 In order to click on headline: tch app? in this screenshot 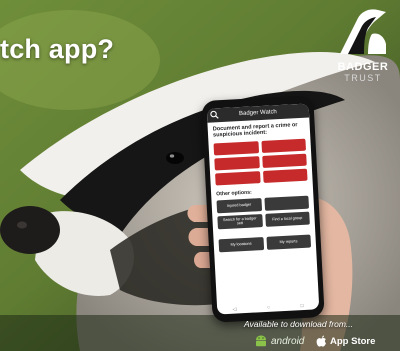, I will do `click(57, 49)`.